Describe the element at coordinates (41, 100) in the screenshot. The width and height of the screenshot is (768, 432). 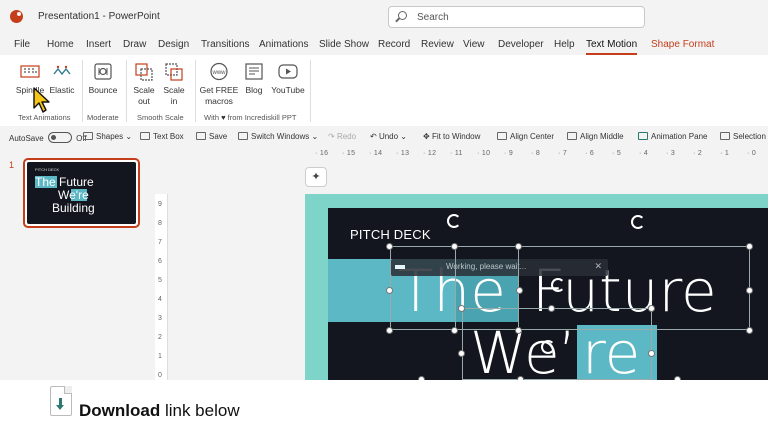
I see `cursor-pointer-icon` at that location.